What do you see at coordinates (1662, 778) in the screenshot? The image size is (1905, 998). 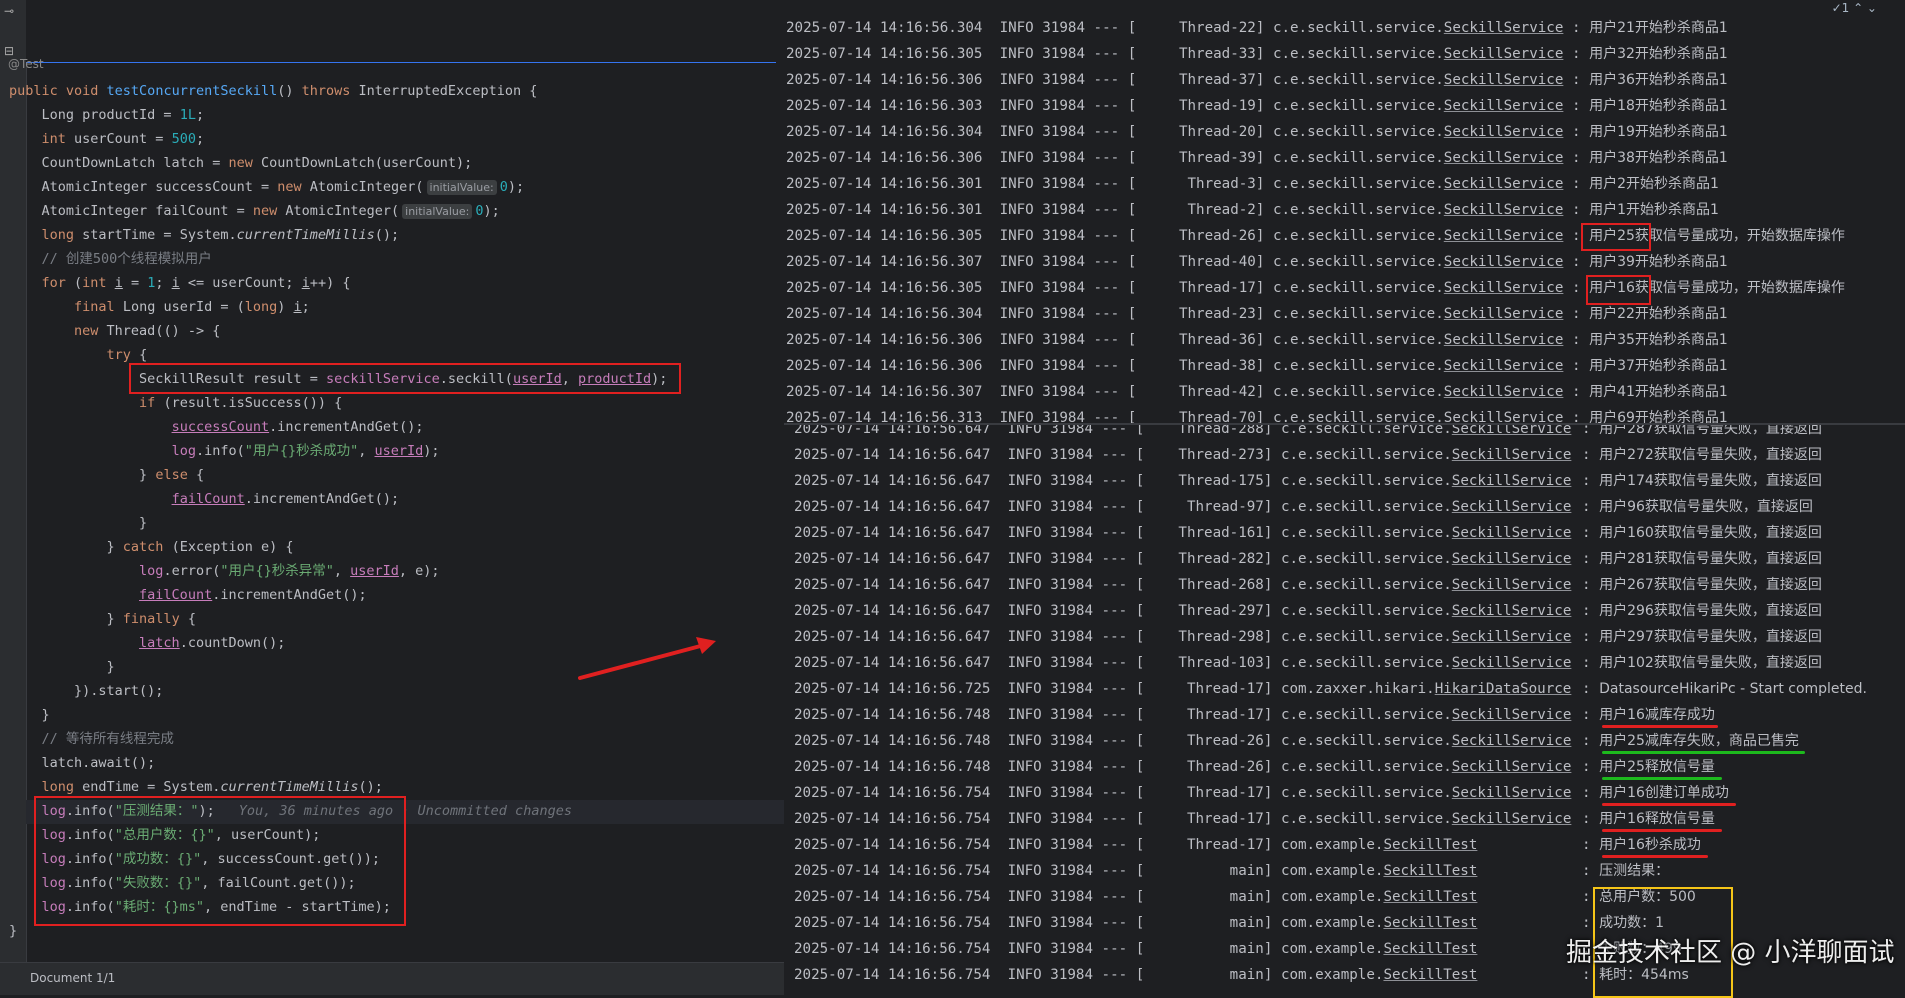 I see `underline-green` at bounding box center [1662, 778].